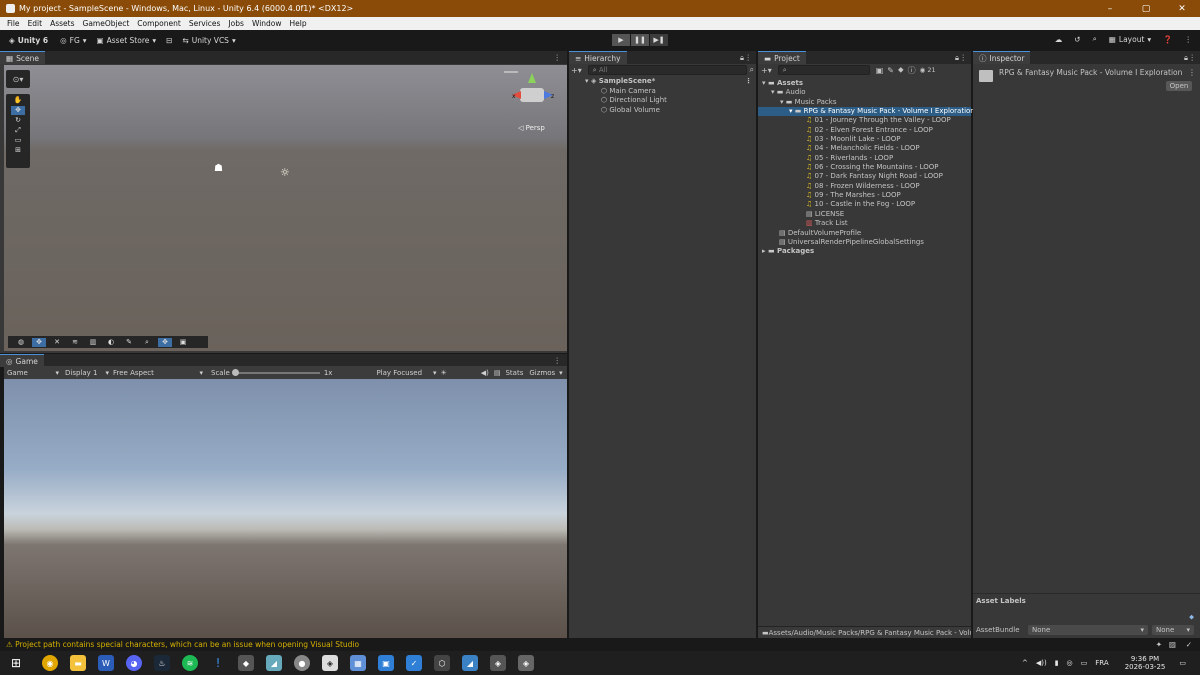  Describe the element at coordinates (672, 111) in the screenshot. I see `hierarchy-item: ⬡ Global Volume` at that location.